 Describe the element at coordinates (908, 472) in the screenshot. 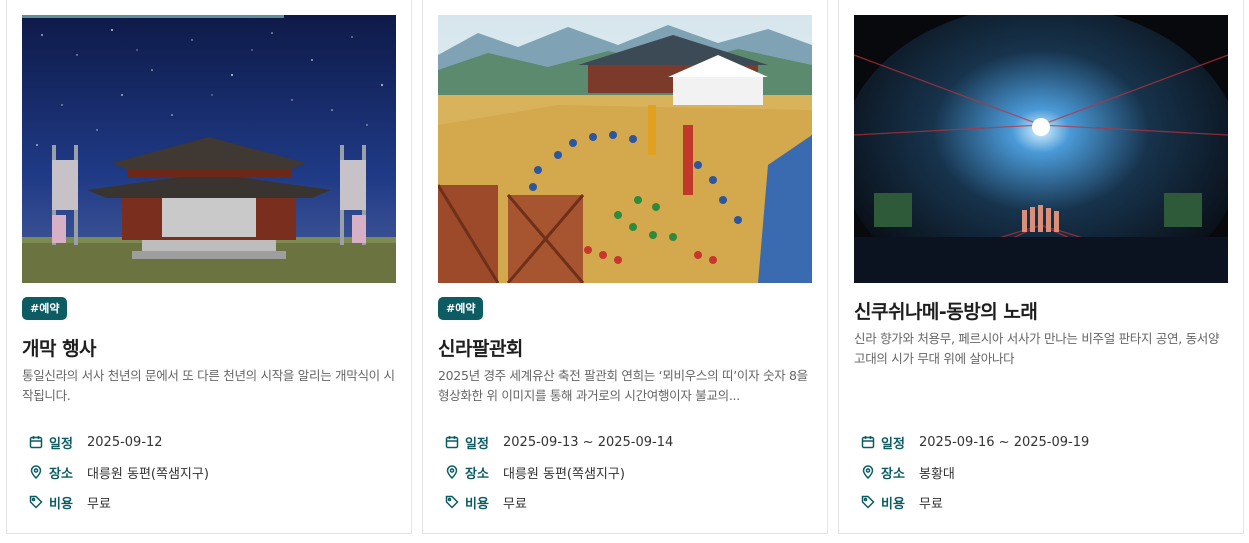

I see `place-row: 장소 봉황대` at that location.